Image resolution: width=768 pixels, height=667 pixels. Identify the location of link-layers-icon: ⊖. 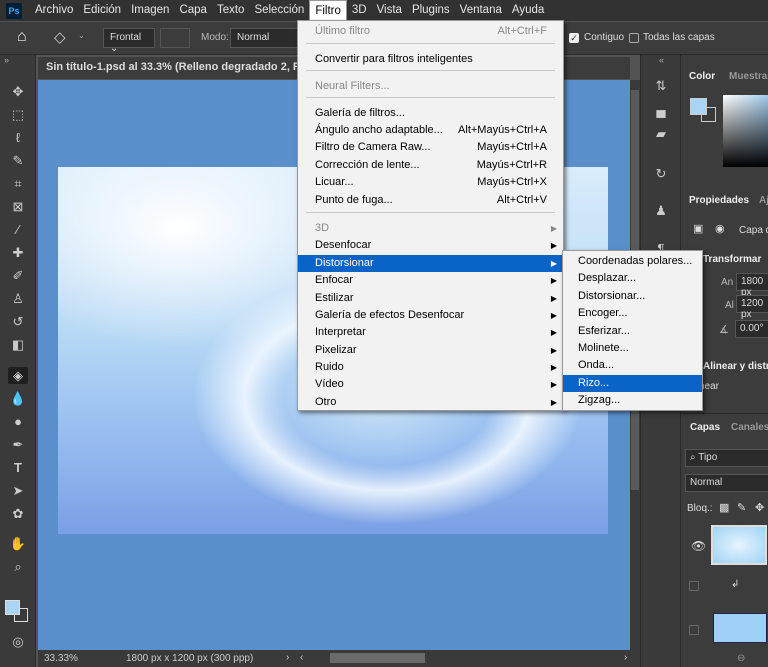
(741, 658).